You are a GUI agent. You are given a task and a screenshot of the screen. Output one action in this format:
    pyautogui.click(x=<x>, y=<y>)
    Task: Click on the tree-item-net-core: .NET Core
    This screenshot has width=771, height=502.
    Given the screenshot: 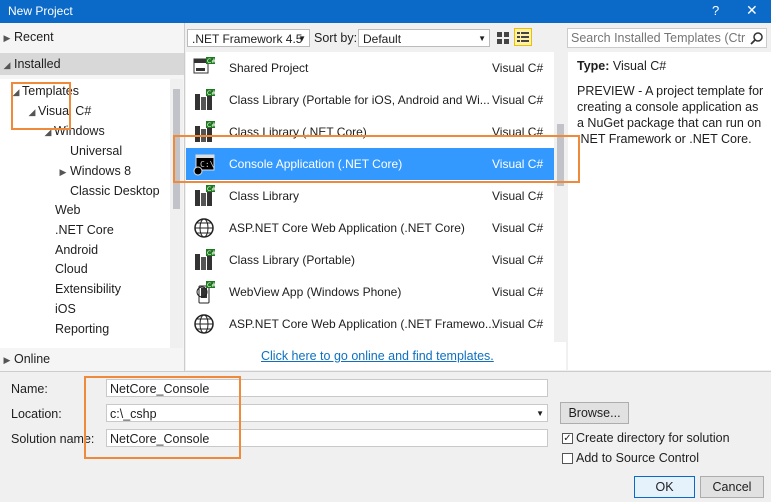 What is the action you would take?
    pyautogui.click(x=84, y=230)
    